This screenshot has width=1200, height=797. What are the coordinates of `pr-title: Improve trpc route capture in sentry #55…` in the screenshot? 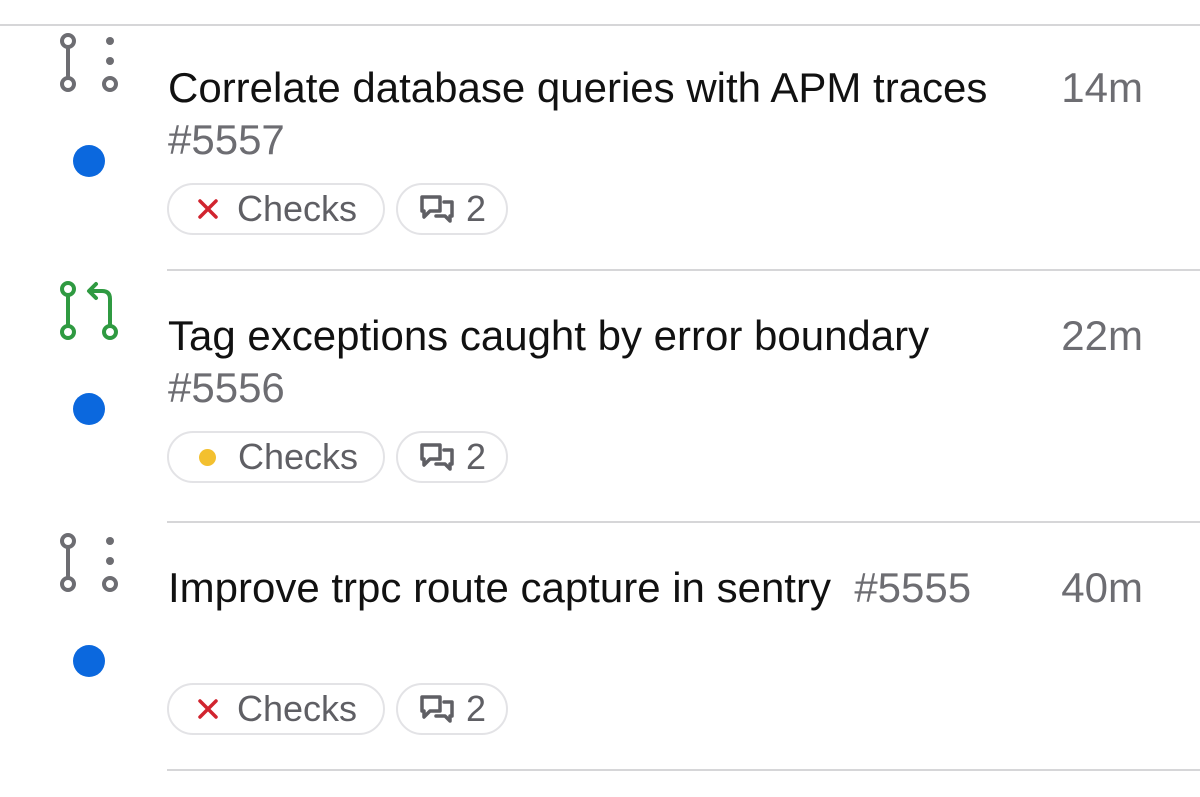 It's located at (598, 588).